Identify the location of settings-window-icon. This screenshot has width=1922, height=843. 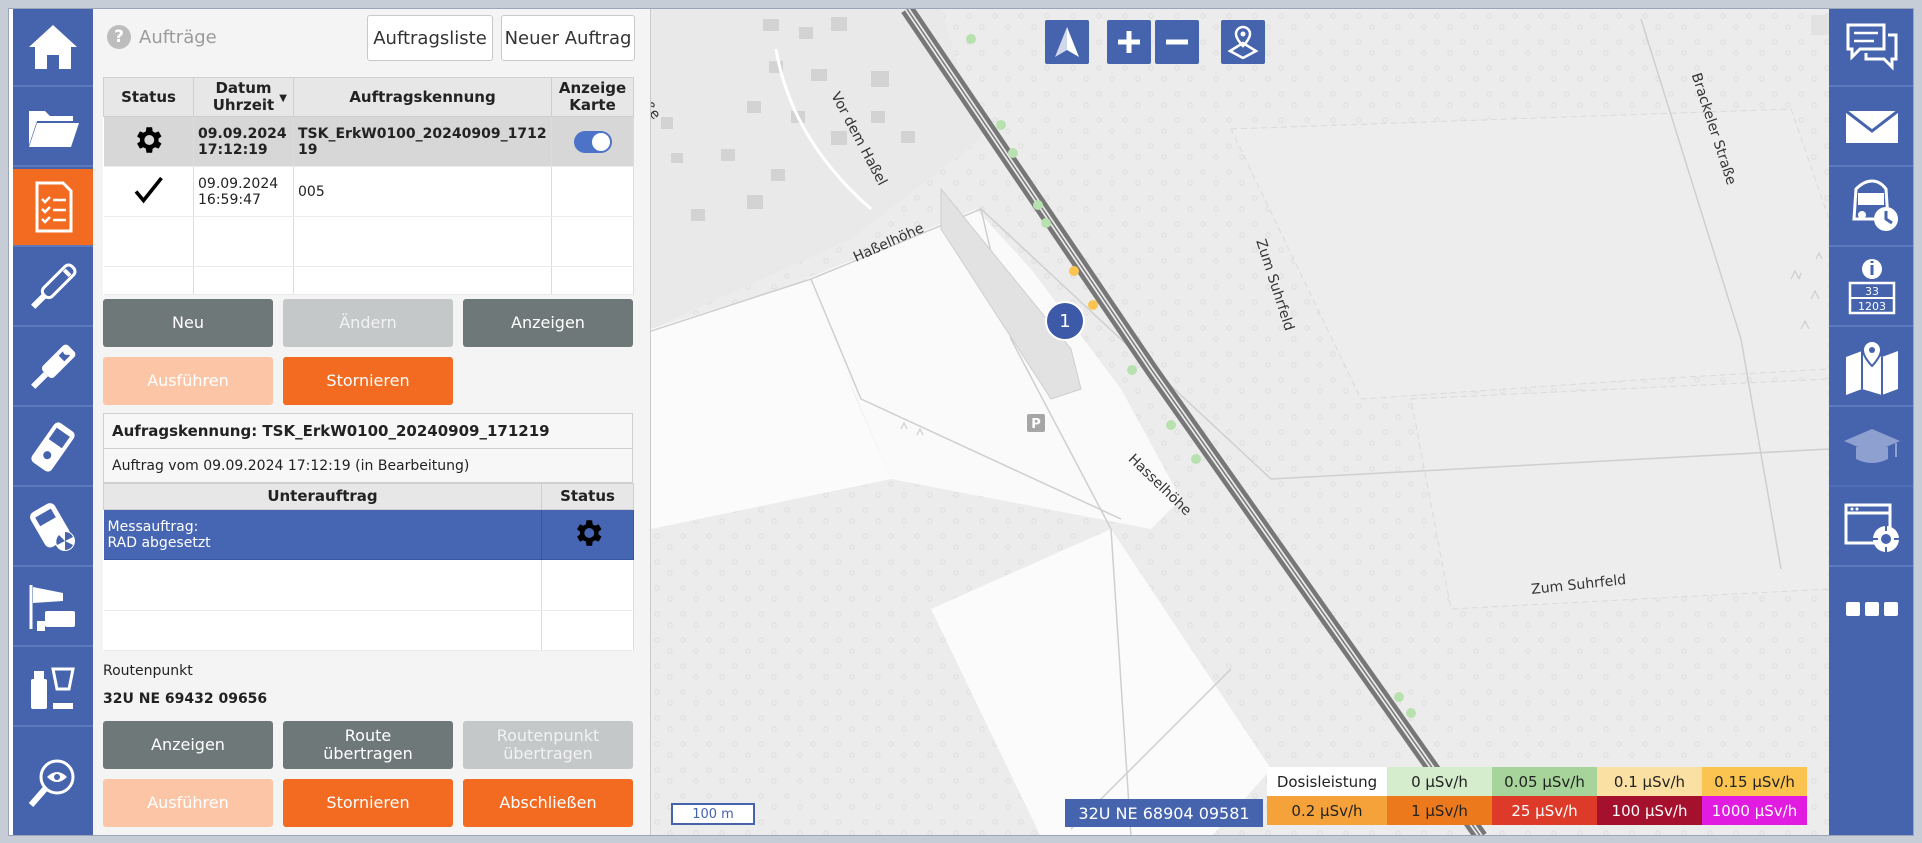
(1871, 527).